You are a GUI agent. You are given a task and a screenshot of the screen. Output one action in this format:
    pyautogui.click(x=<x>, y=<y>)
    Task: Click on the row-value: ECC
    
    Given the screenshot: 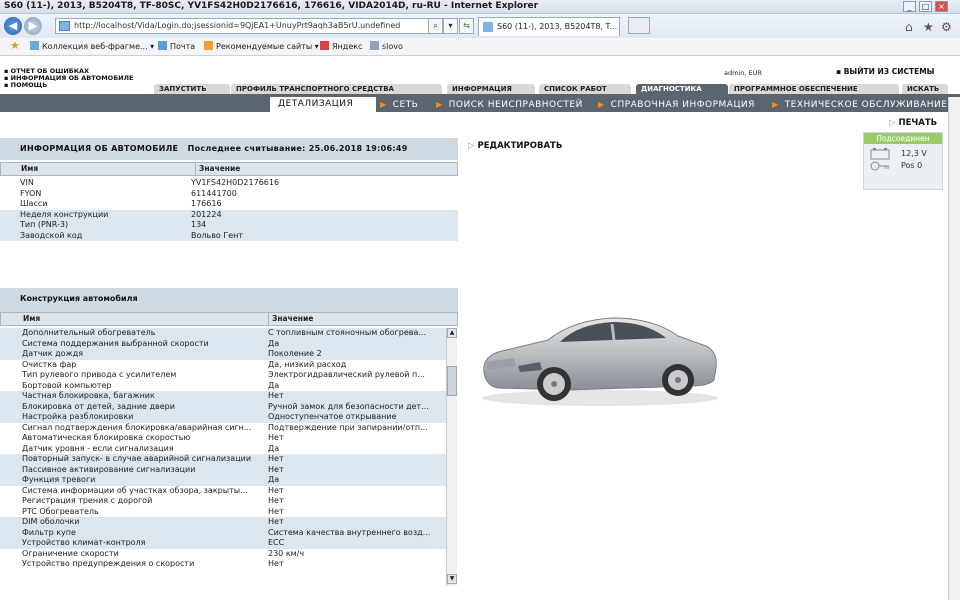 What is the action you would take?
    pyautogui.click(x=276, y=542)
    